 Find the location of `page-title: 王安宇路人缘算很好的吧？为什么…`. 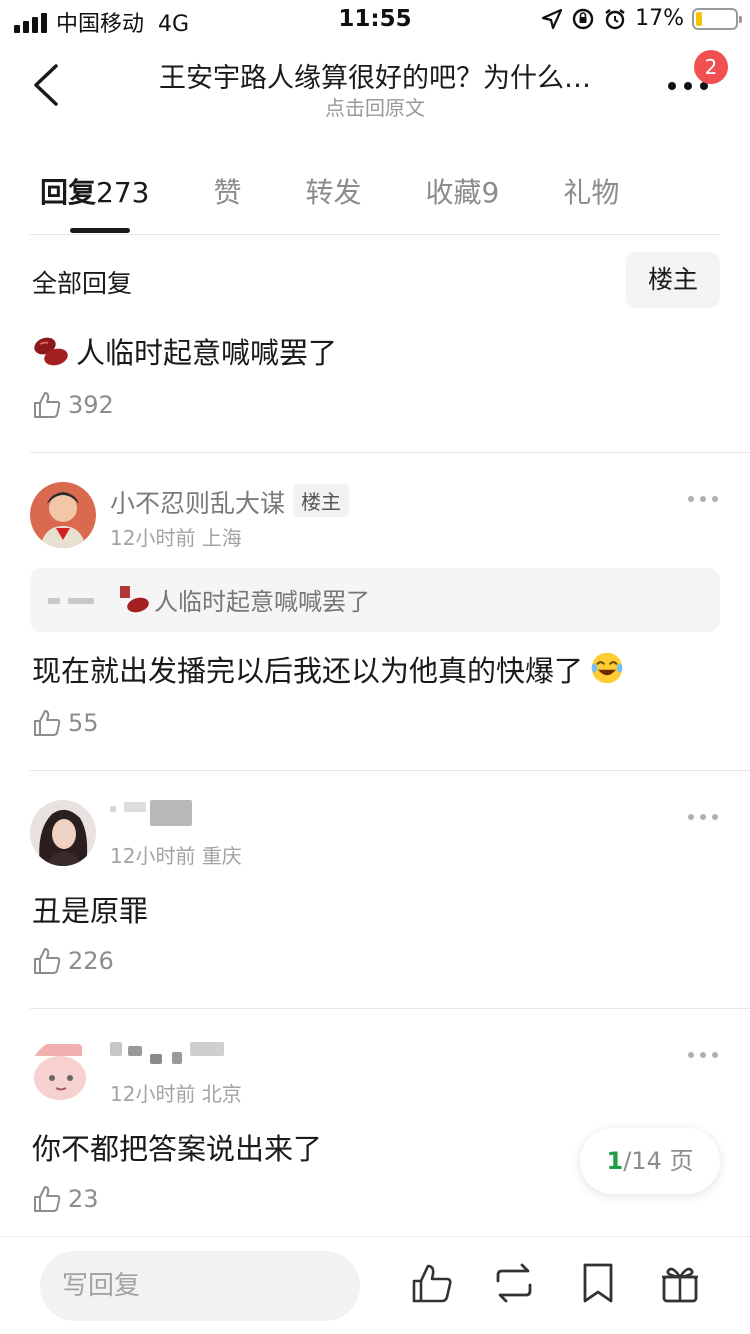

page-title: 王安宇路人缘算很好的吧？为什么… is located at coordinates (375, 75).